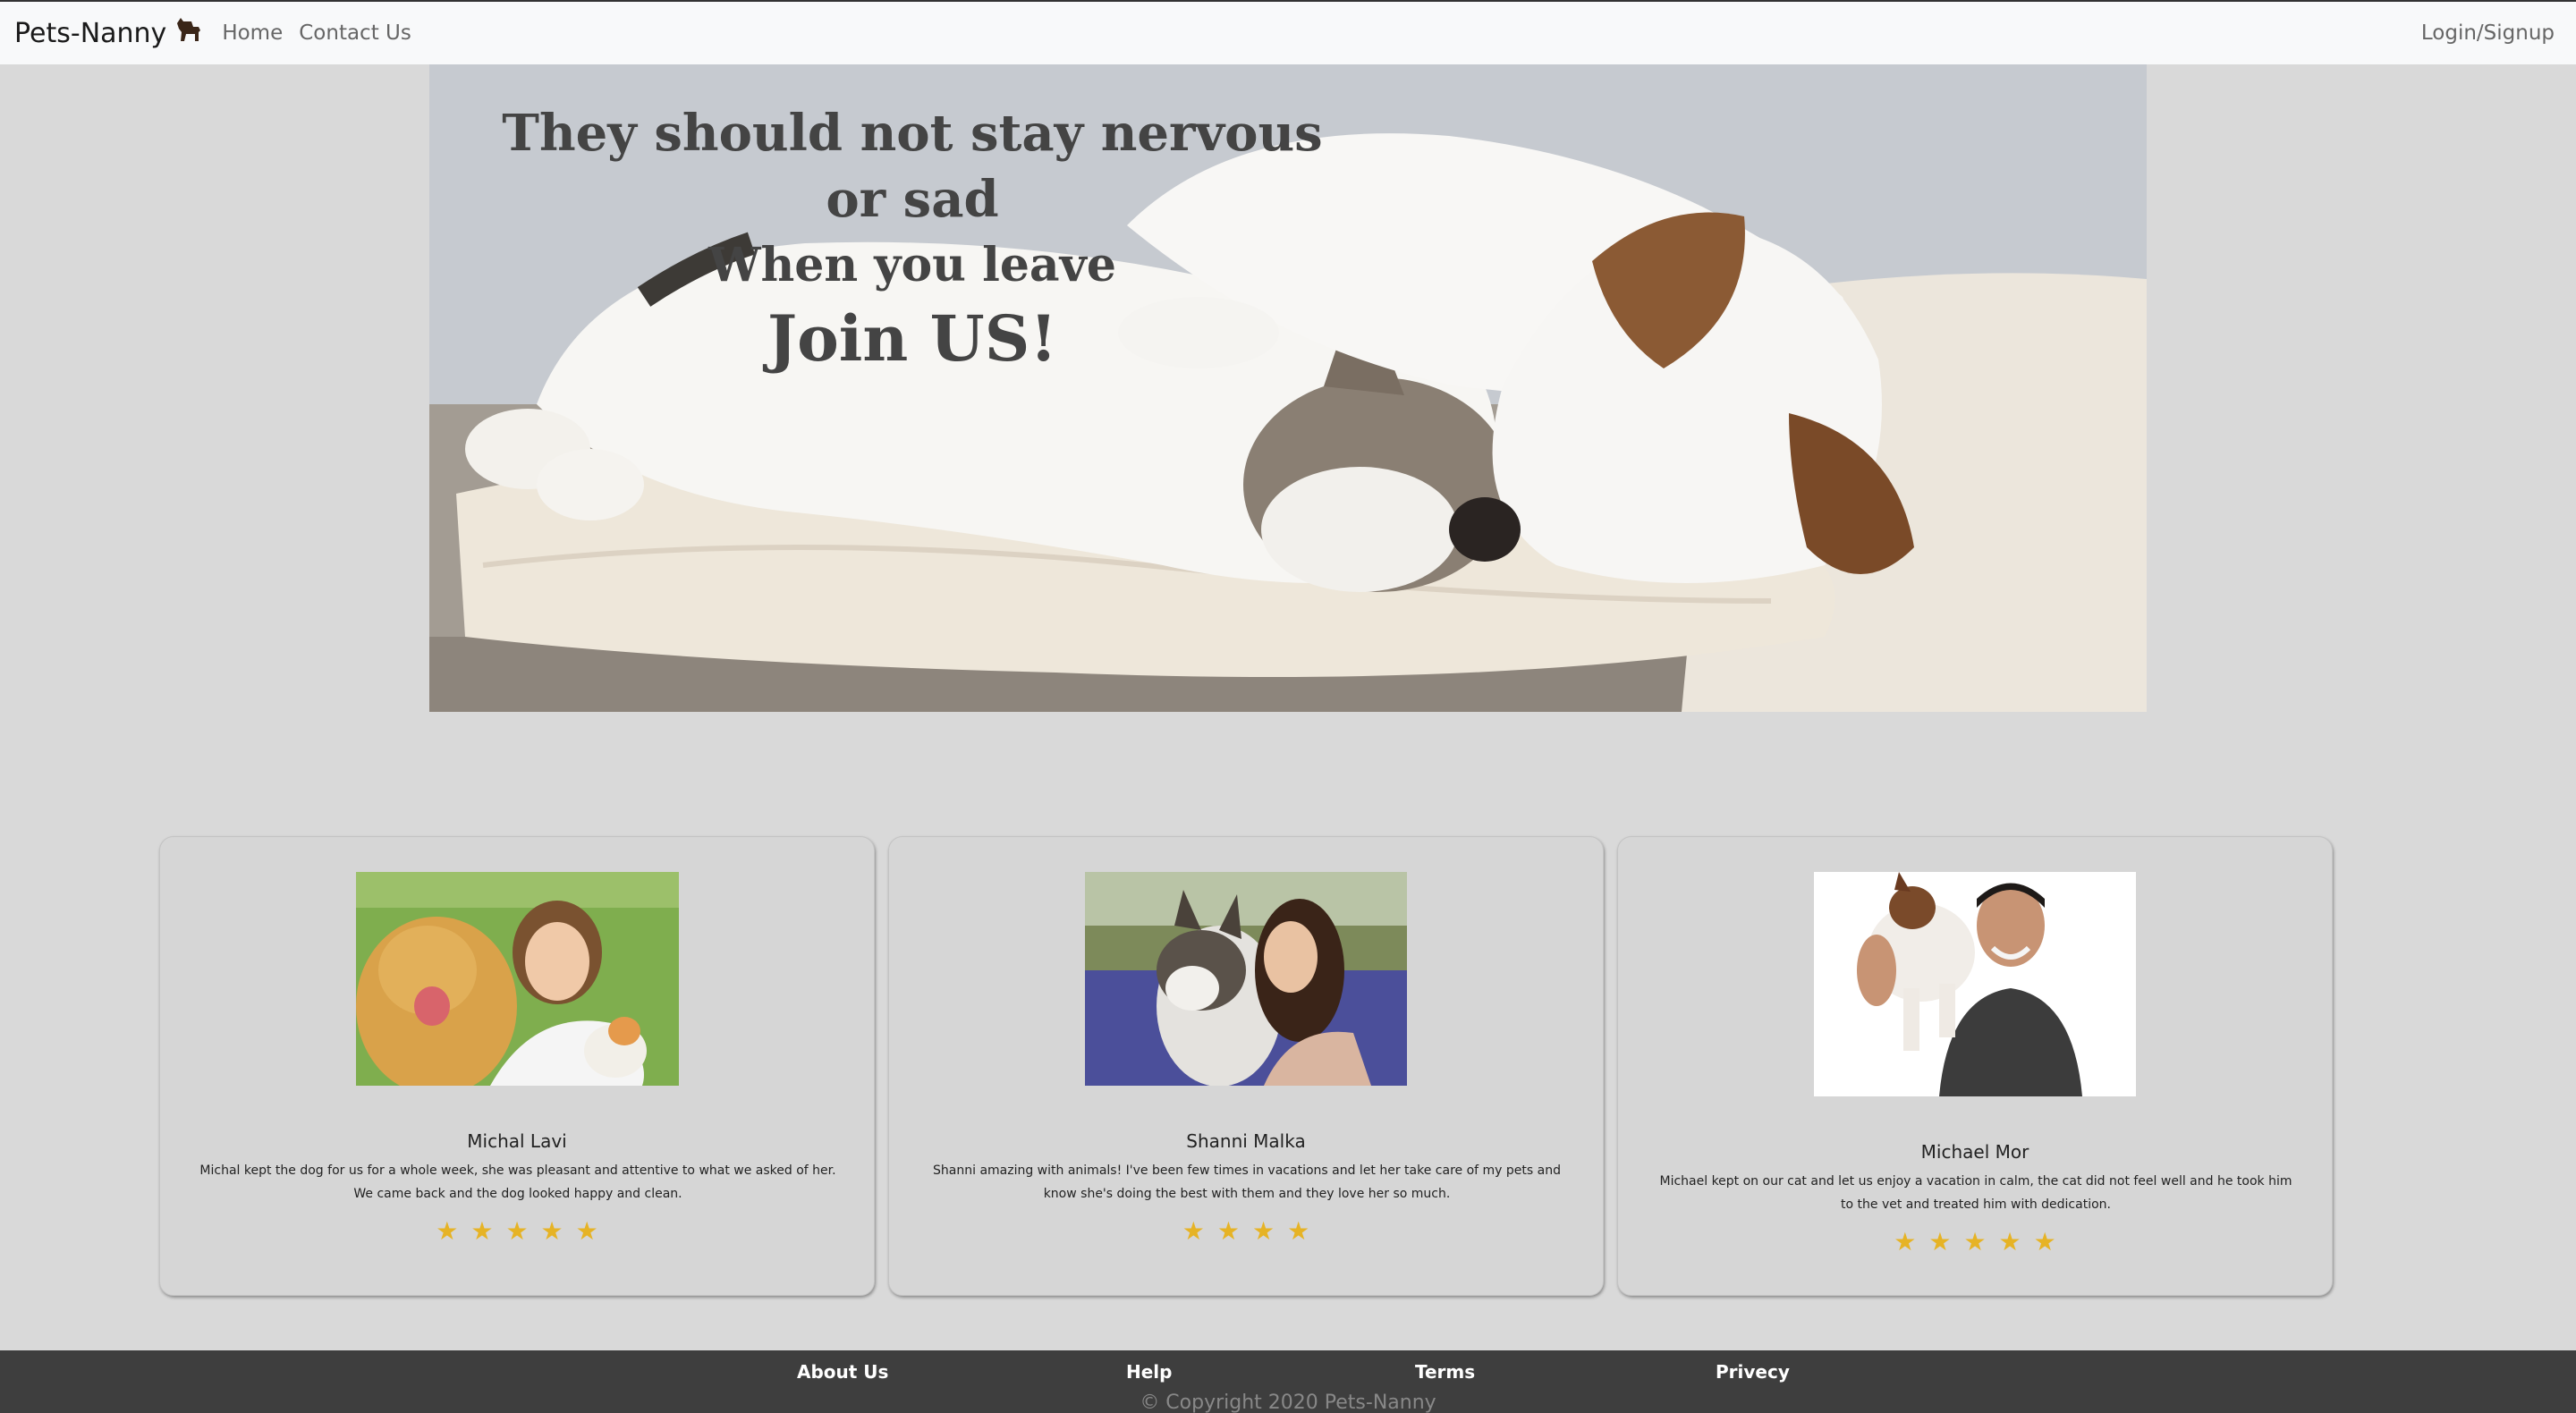  I want to click on dog-icon, so click(188, 33).